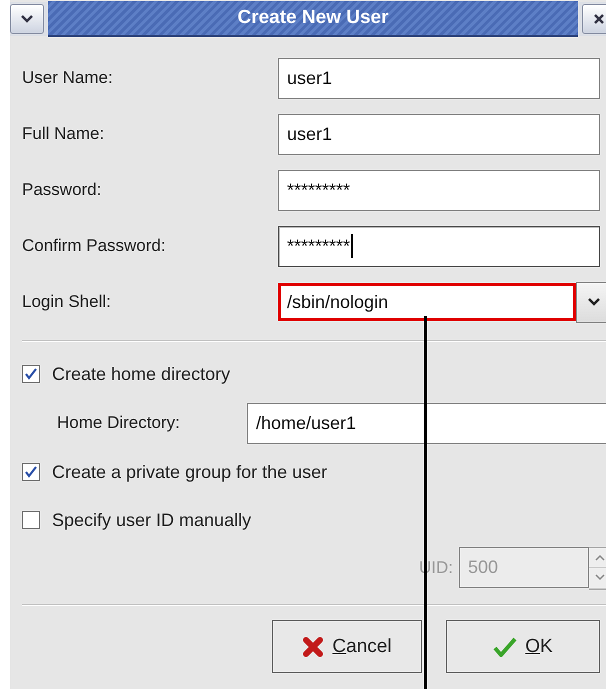  Describe the element at coordinates (523, 646) in the screenshot. I see `ok-button: OK` at that location.